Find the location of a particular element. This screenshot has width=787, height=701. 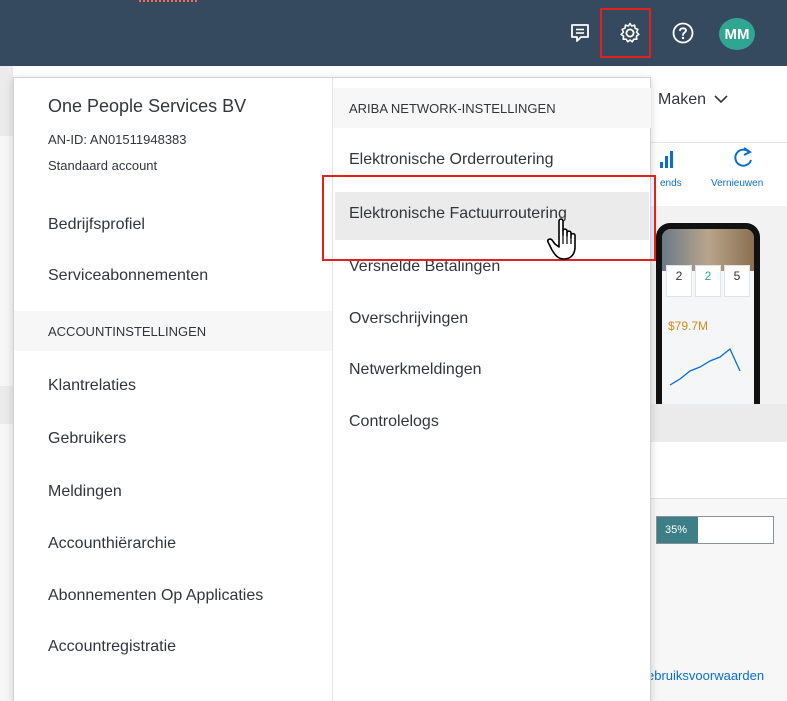

menu-item-network-notifications: Netwerkmeldingen is located at coordinates (415, 370).